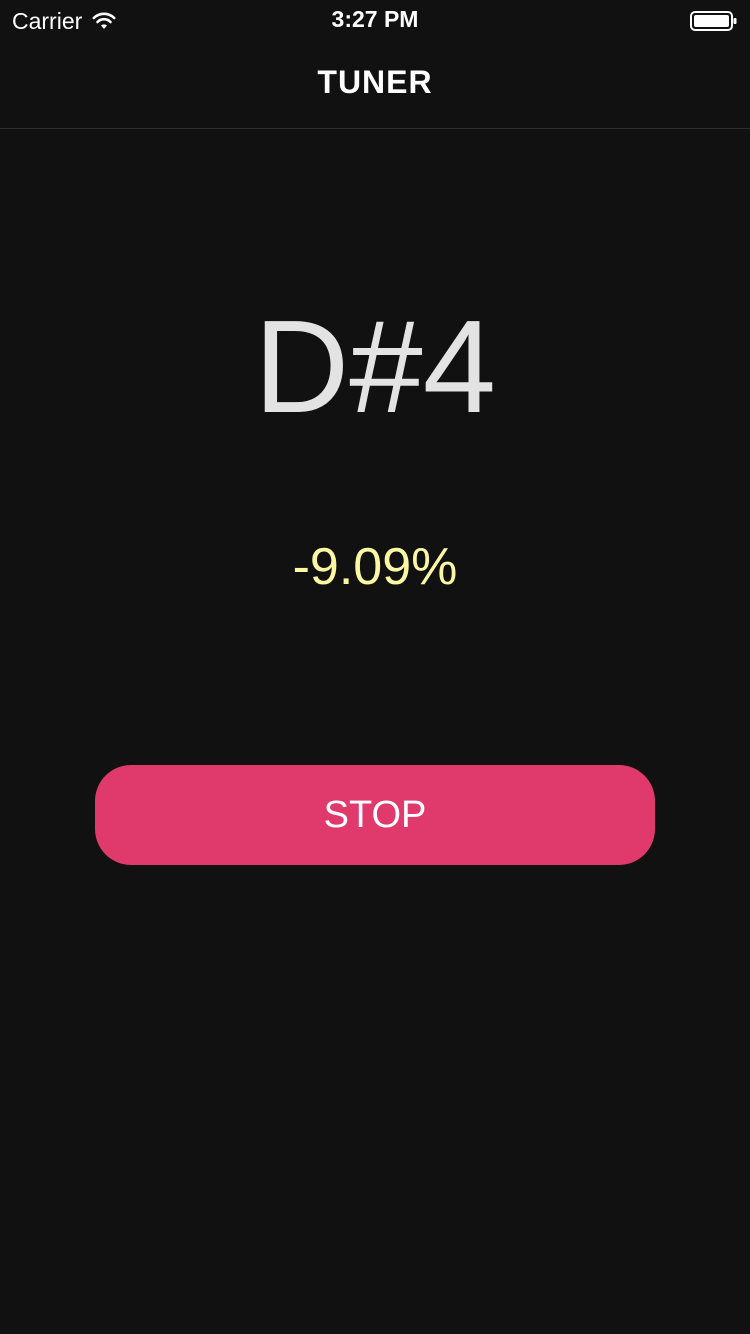 The width and height of the screenshot is (750, 1334). I want to click on stop-button: STOP, so click(375, 815).